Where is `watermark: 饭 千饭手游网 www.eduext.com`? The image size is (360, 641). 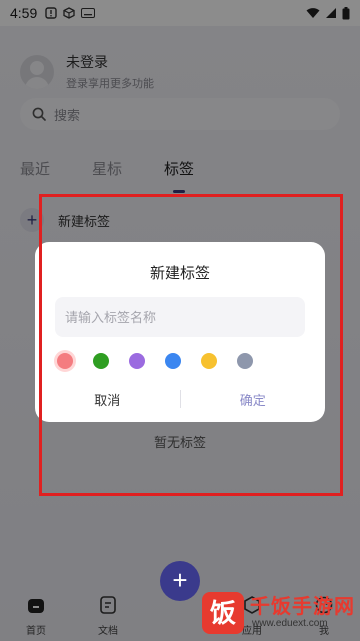 watermark: 饭 千饭手游网 www.eduext.com is located at coordinates (280, 613).